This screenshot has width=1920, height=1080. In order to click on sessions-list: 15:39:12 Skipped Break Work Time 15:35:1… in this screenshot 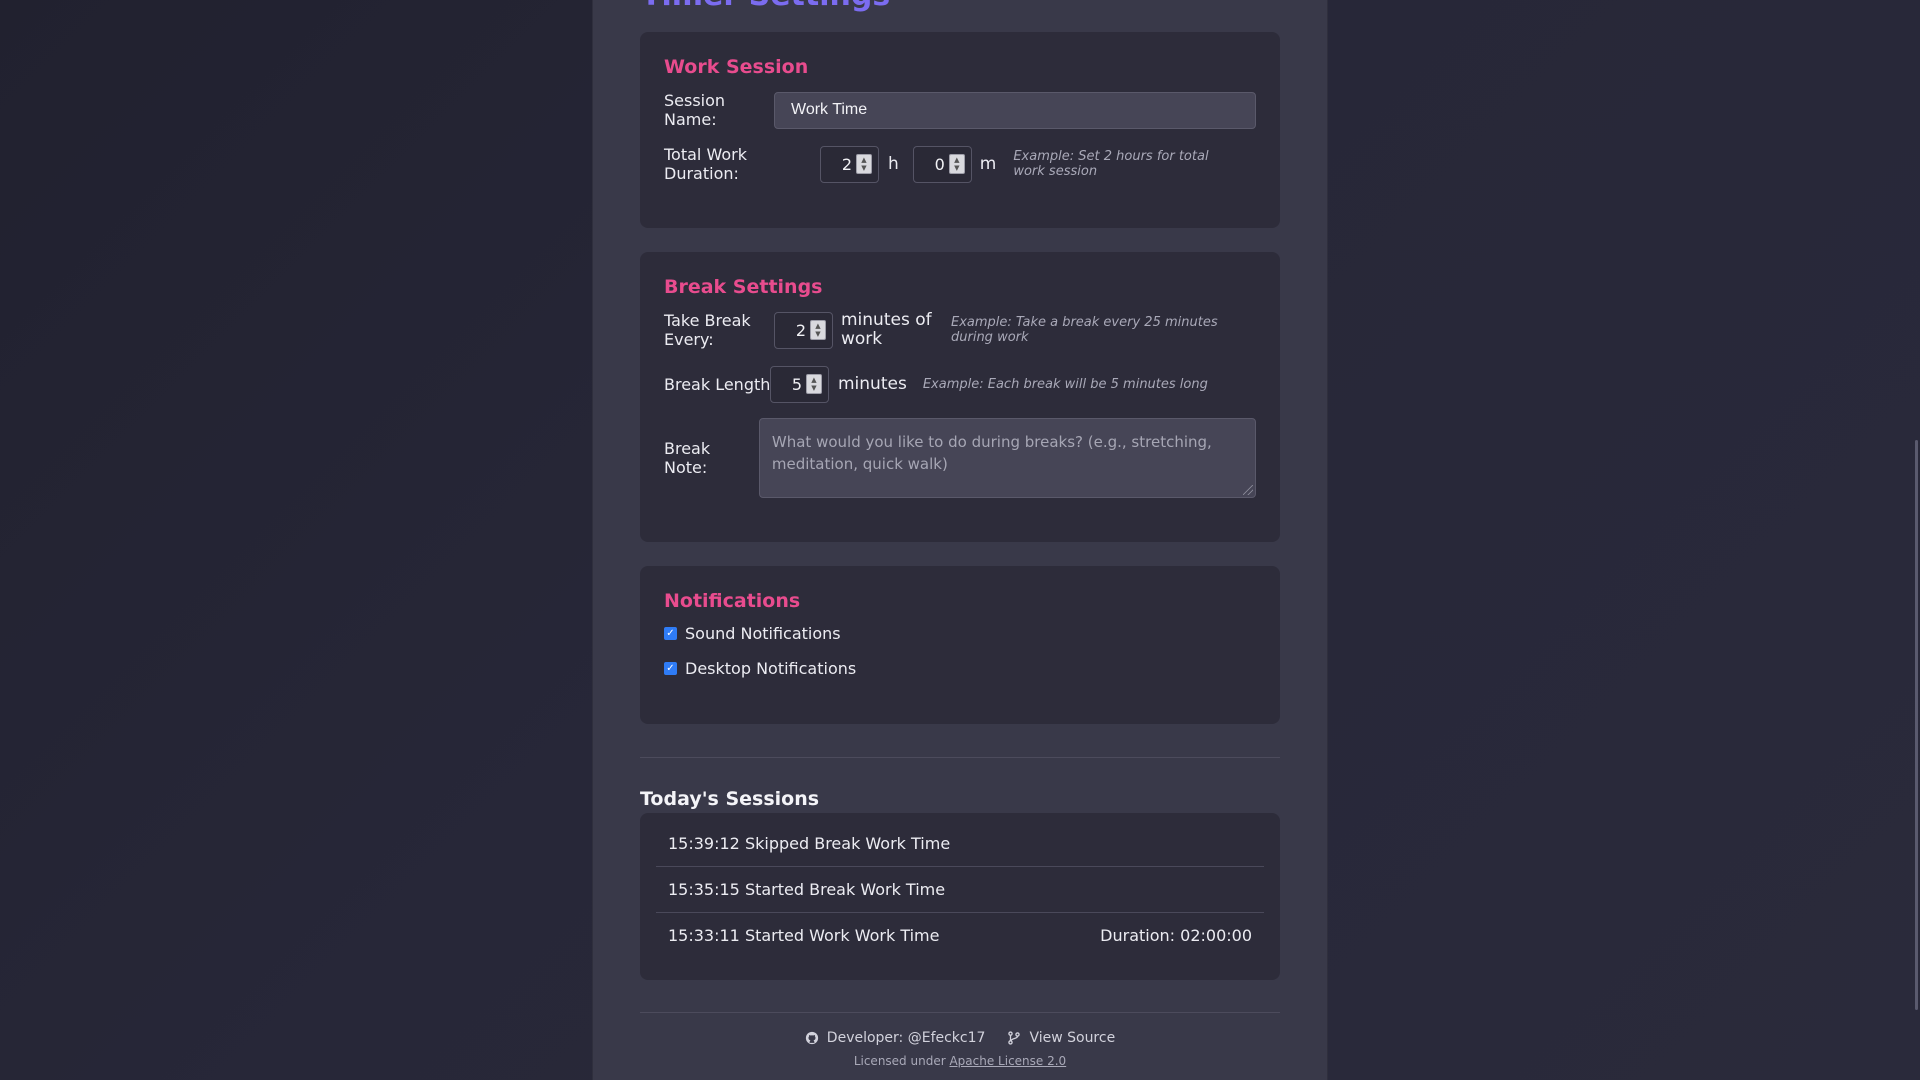, I will do `click(960, 896)`.